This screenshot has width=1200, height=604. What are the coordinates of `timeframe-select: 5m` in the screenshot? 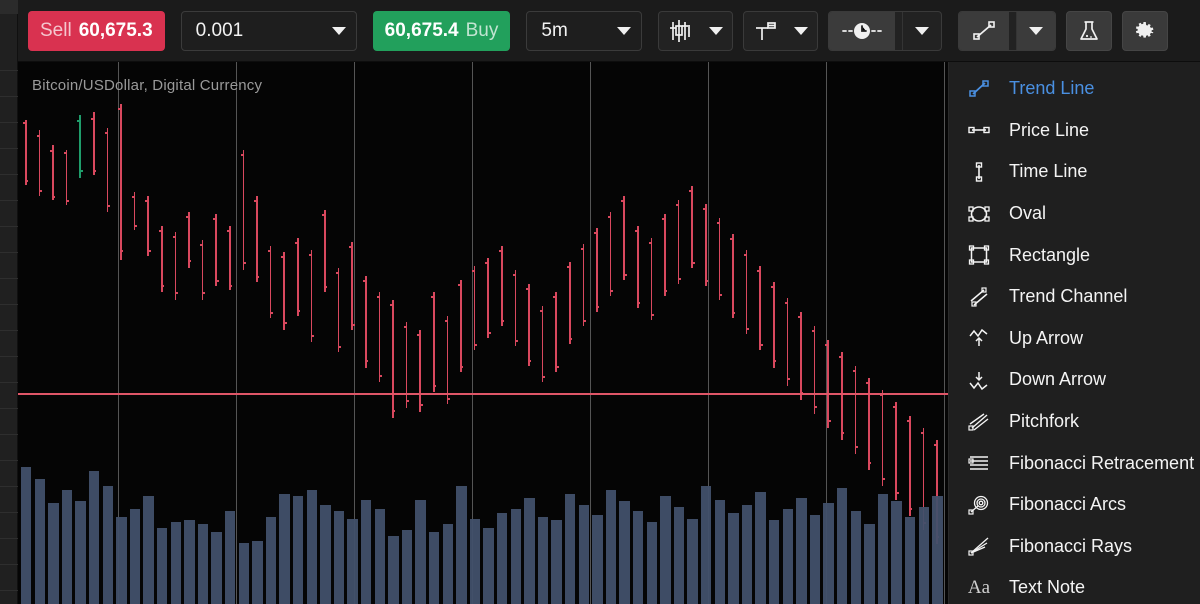 It's located at (584, 30).